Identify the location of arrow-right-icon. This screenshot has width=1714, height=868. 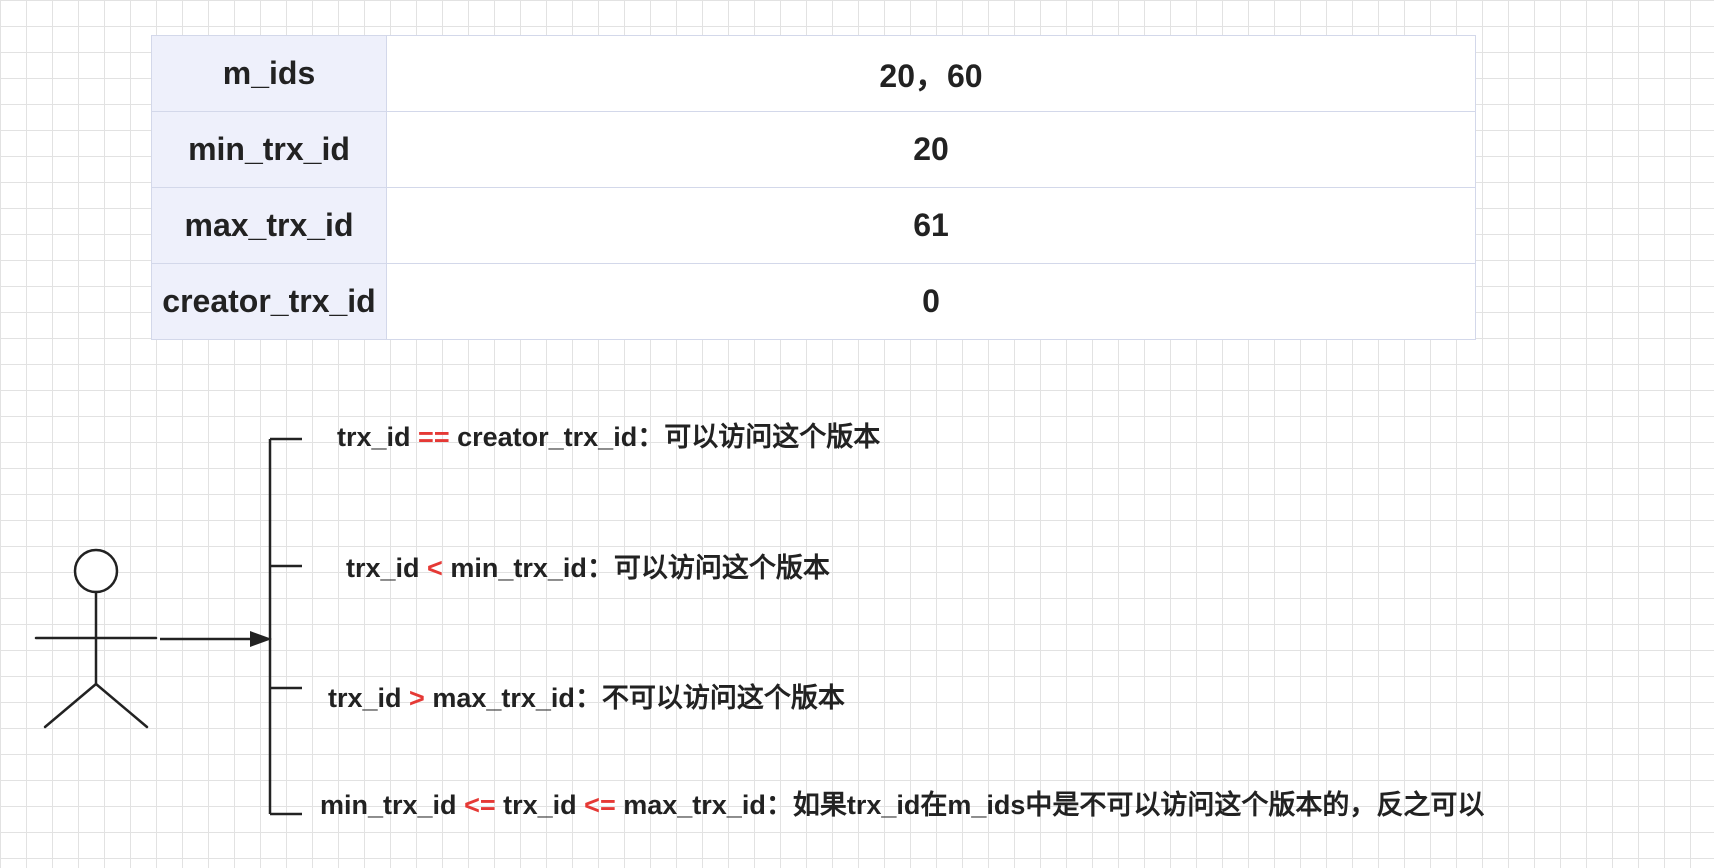
(216, 639).